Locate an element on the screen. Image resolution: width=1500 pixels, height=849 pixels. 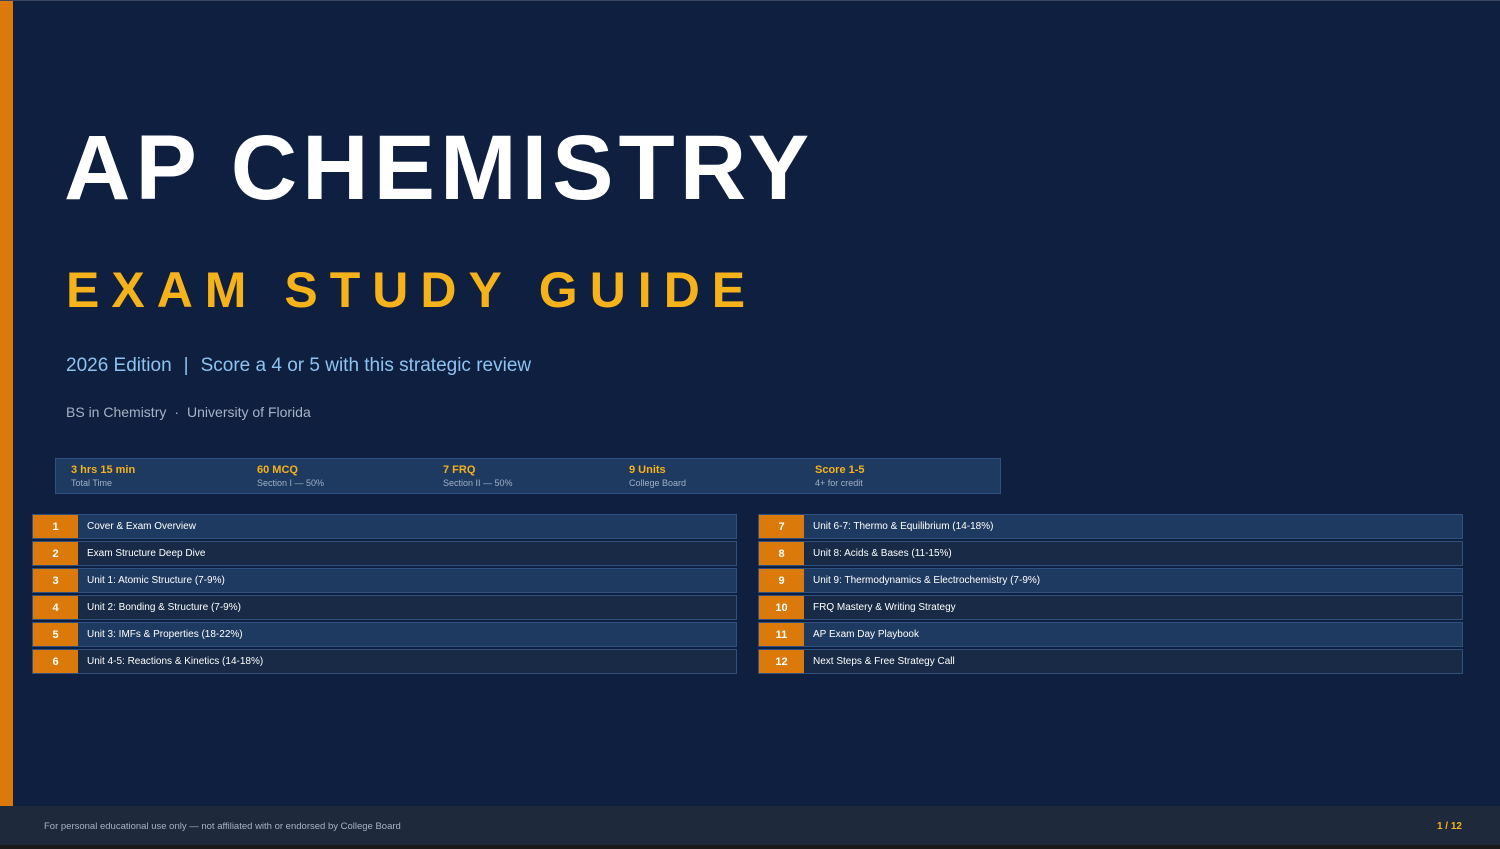
contents-item: 4 Unit 2: Bonding & Structure (7-9%) is located at coordinates (384, 607).